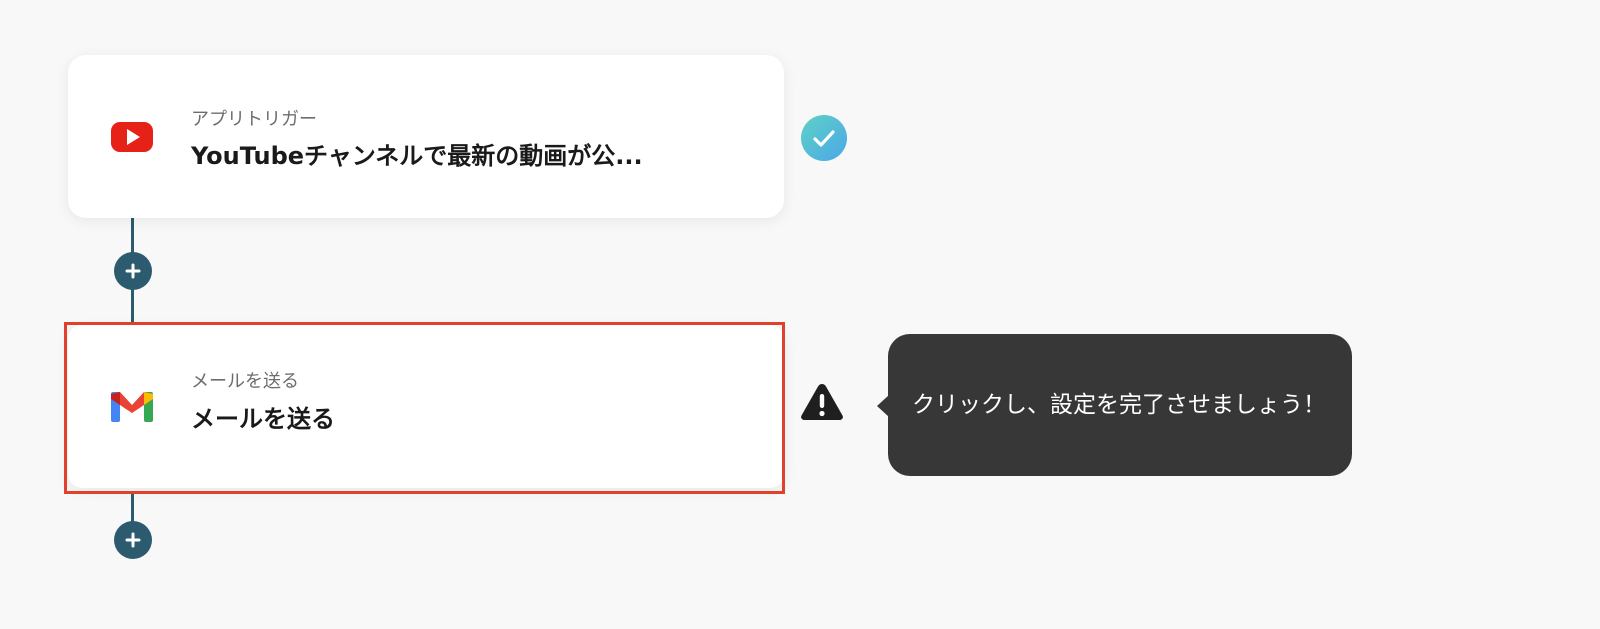  Describe the element at coordinates (1120, 405) in the screenshot. I see `setup-hint-tooltip: クリックし、設定を完了させましょう！` at that location.